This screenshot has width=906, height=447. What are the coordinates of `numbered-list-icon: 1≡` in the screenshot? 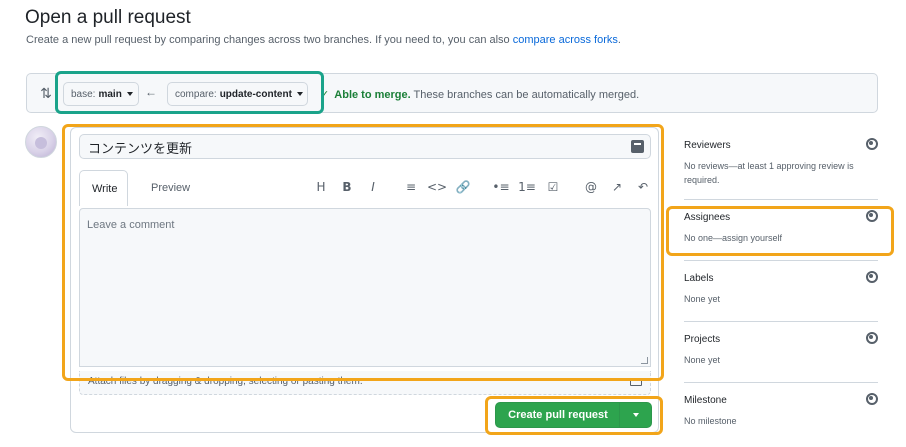 It's located at (527, 187).